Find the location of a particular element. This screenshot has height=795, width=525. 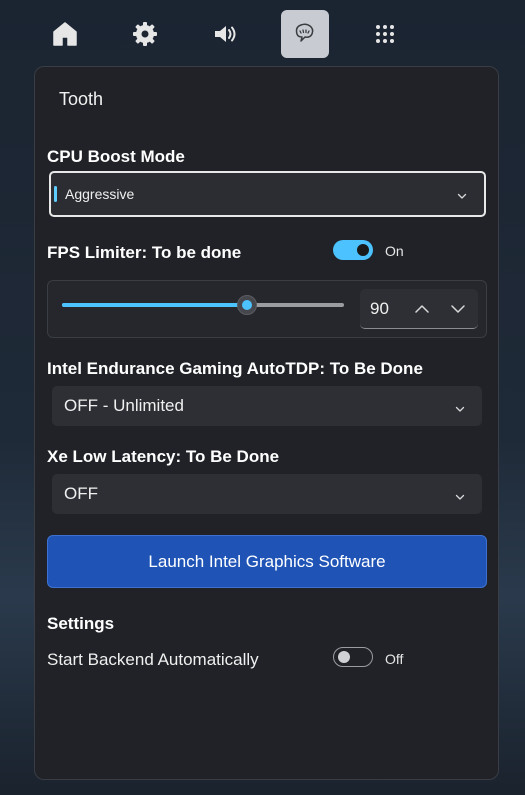

fps-value: 90 is located at coordinates (379, 308).